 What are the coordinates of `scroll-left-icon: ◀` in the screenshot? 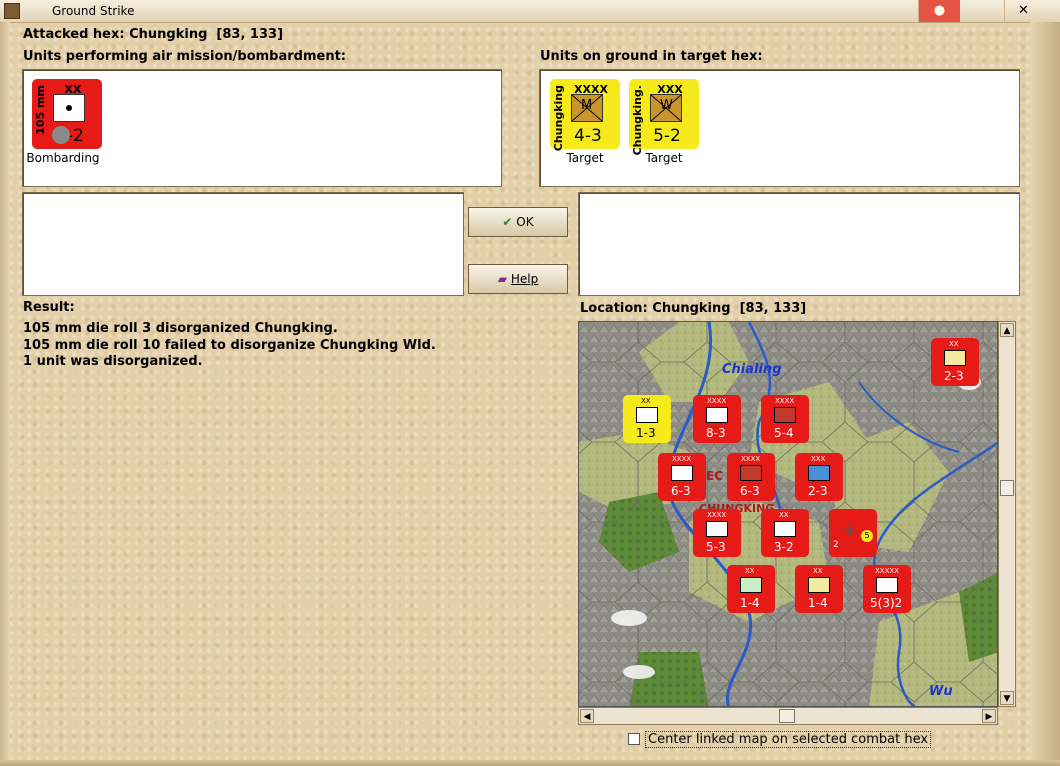 It's located at (587, 716).